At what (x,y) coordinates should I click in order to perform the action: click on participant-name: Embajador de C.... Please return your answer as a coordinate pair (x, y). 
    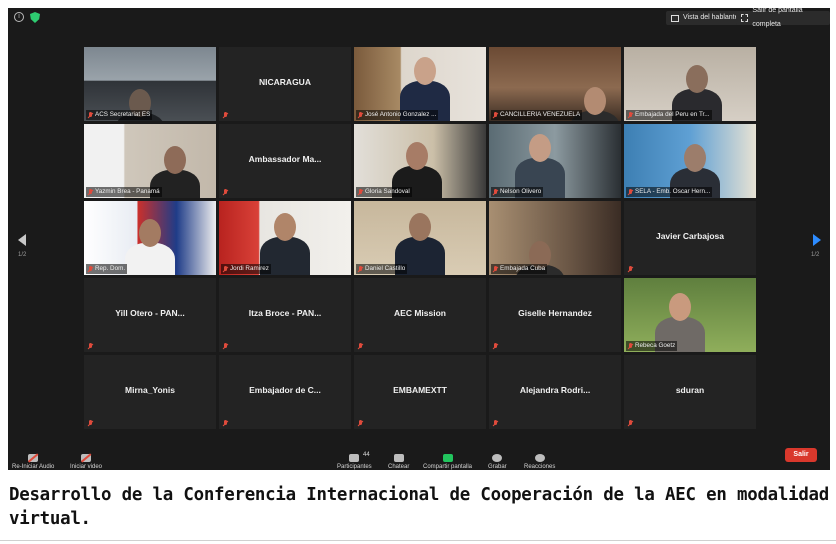
    Looking at the image, I should click on (285, 390).